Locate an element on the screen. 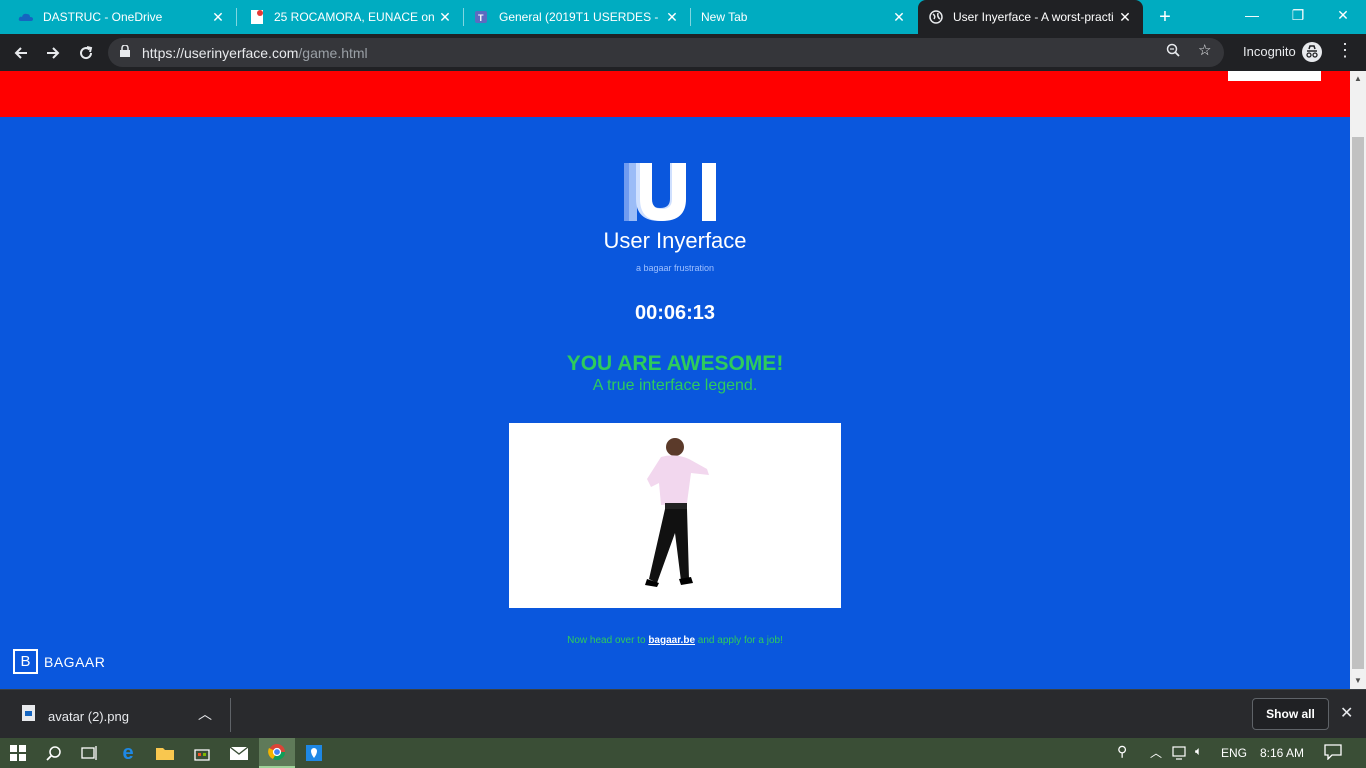  tab-title: 25 ROCAMORA, EUNACE on 2 is located at coordinates (354, 17).